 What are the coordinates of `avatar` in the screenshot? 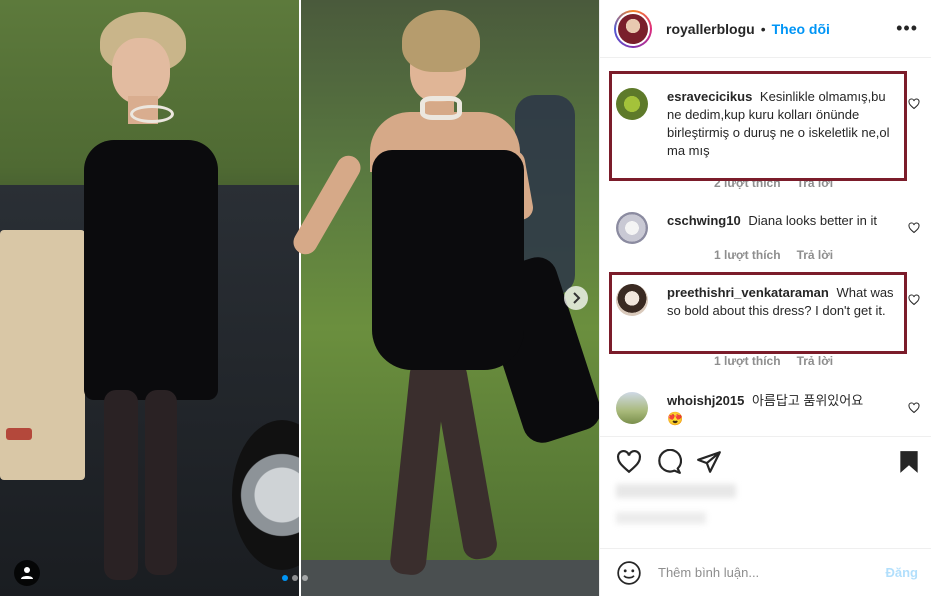 It's located at (633, 28).